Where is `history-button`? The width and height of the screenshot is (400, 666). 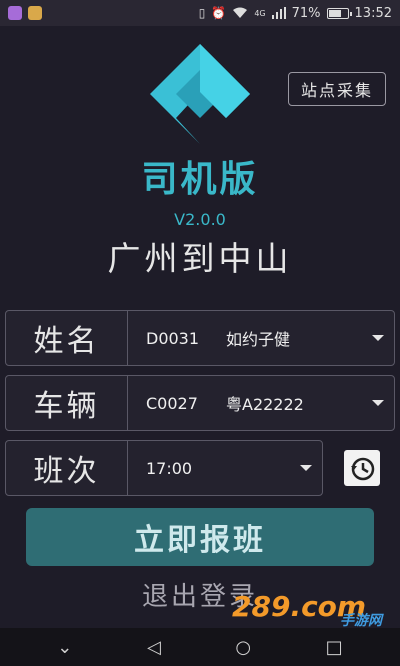
history-button is located at coordinates (362, 468).